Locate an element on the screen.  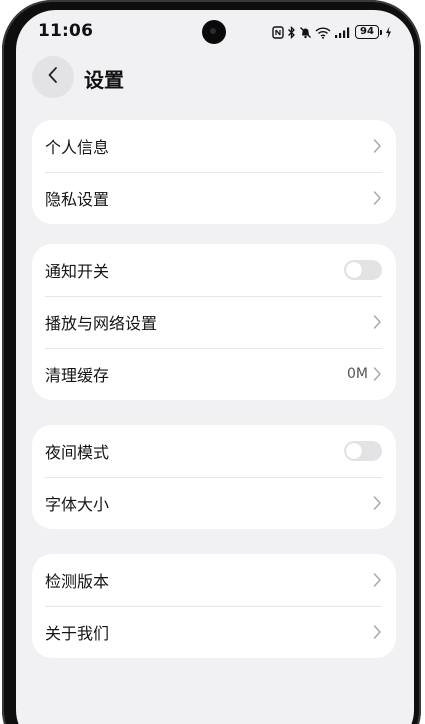
settings-group-account: 个人信息 隐私设置 is located at coordinates (214, 172).